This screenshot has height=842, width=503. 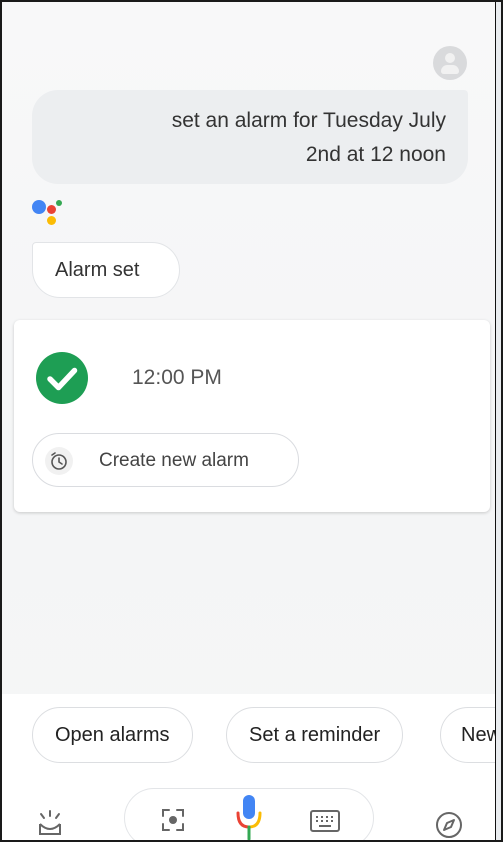 I want to click on assistant-input-pill, so click(x=249, y=814).